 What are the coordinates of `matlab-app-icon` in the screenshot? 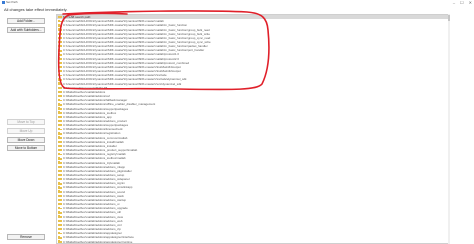 It's located at (3, 2).